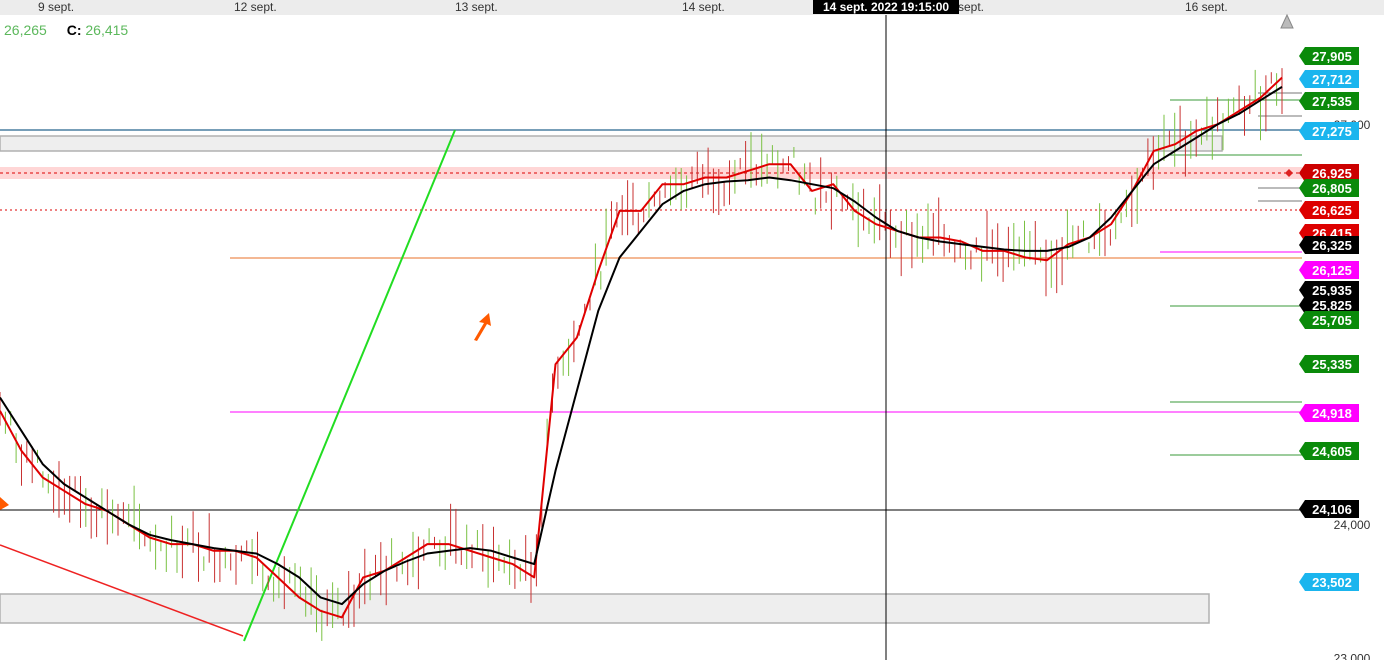  I want to click on price-tag: 26,325, so click(1329, 245).